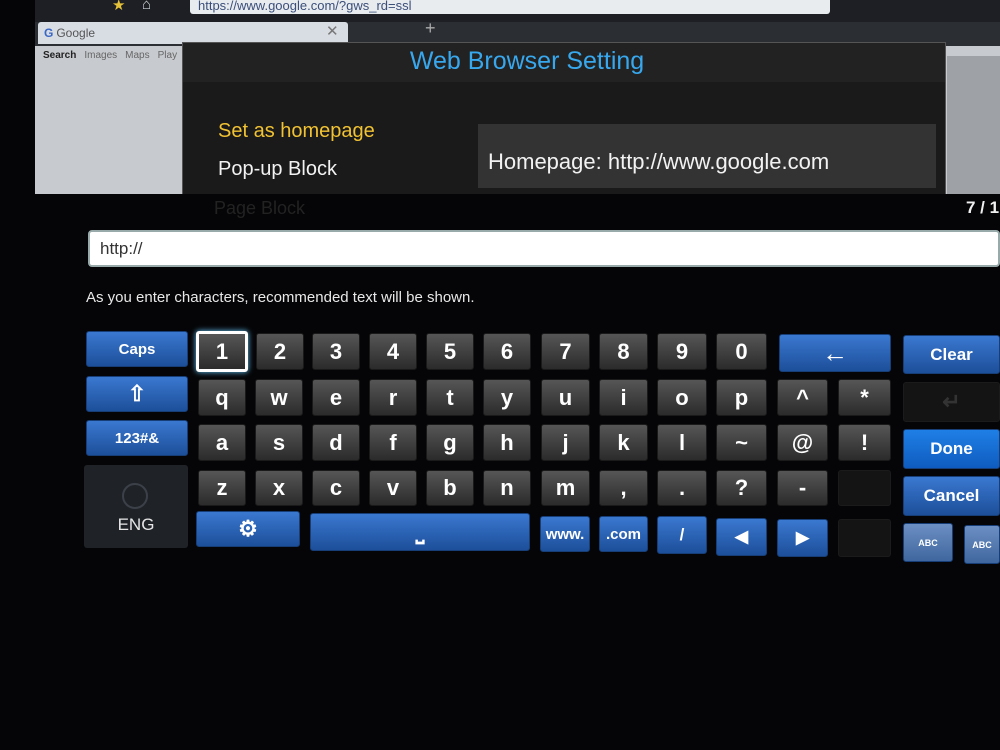 This screenshot has width=1000, height=750. Describe the element at coordinates (248, 529) in the screenshot. I see `settings-icon: ⚙` at that location.